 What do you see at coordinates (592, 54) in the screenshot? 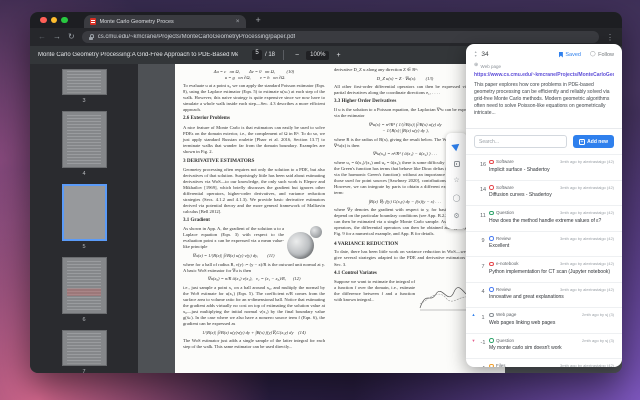
I see `follow-icon: ◯` at bounding box center [592, 54].